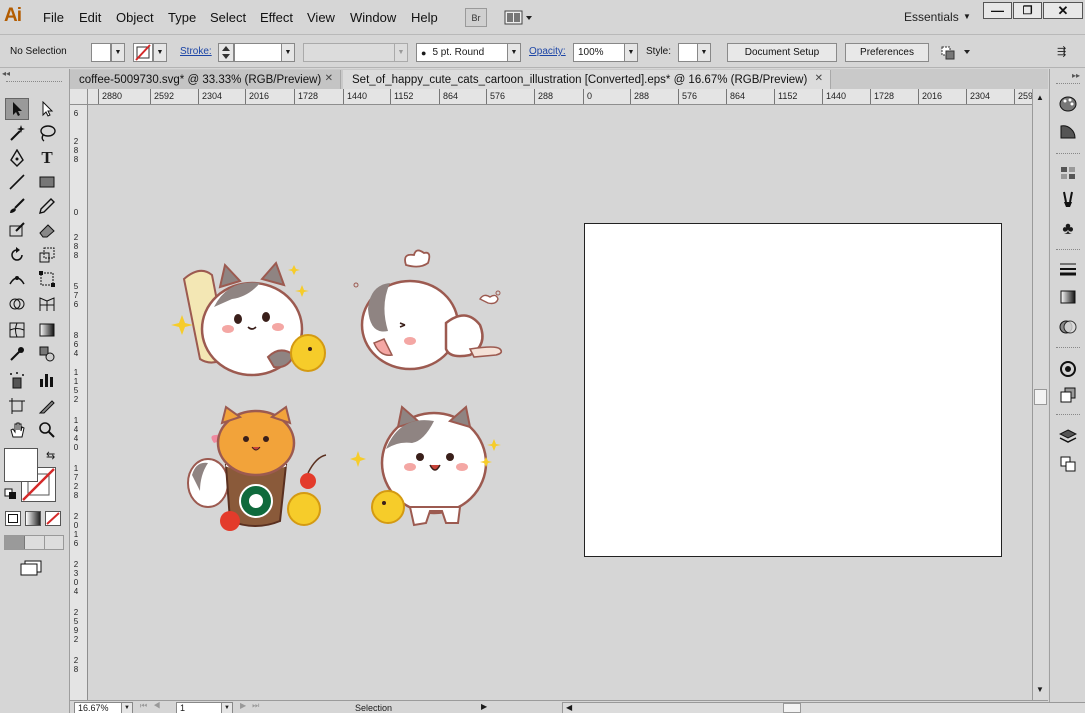 The image size is (1085, 713). Describe the element at coordinates (424, 17) in the screenshot. I see `menu-help: Help` at that location.